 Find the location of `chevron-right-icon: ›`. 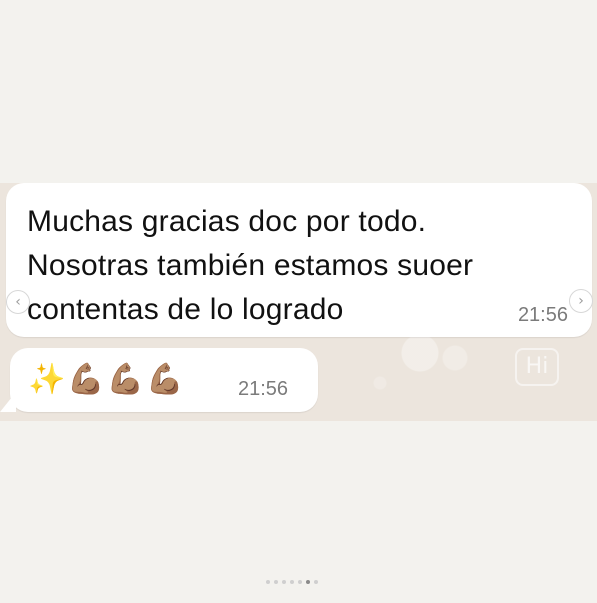

chevron-right-icon: › is located at coordinates (581, 301).